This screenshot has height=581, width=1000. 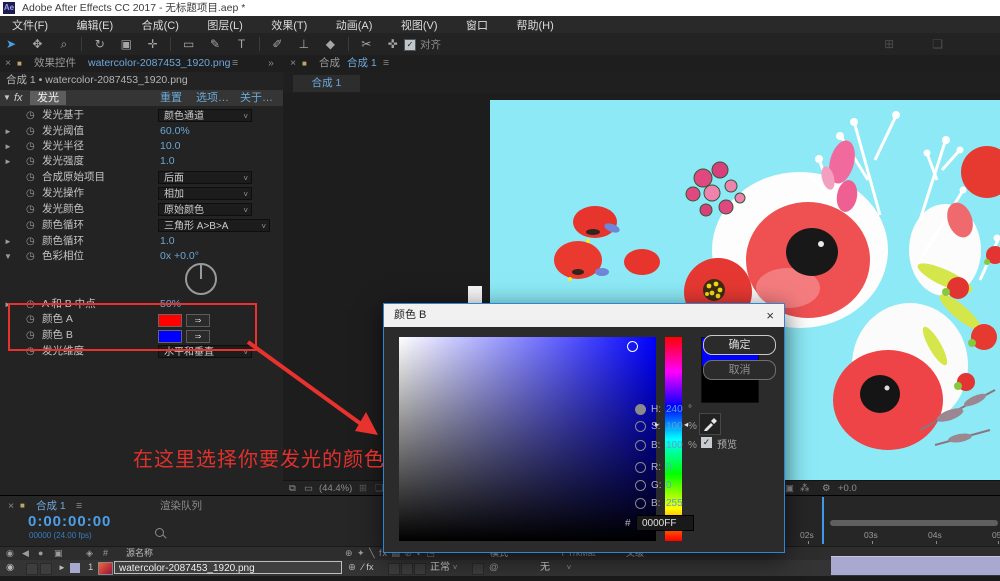 I want to click on workspace-icon: ⊞, so click(x=889, y=44).